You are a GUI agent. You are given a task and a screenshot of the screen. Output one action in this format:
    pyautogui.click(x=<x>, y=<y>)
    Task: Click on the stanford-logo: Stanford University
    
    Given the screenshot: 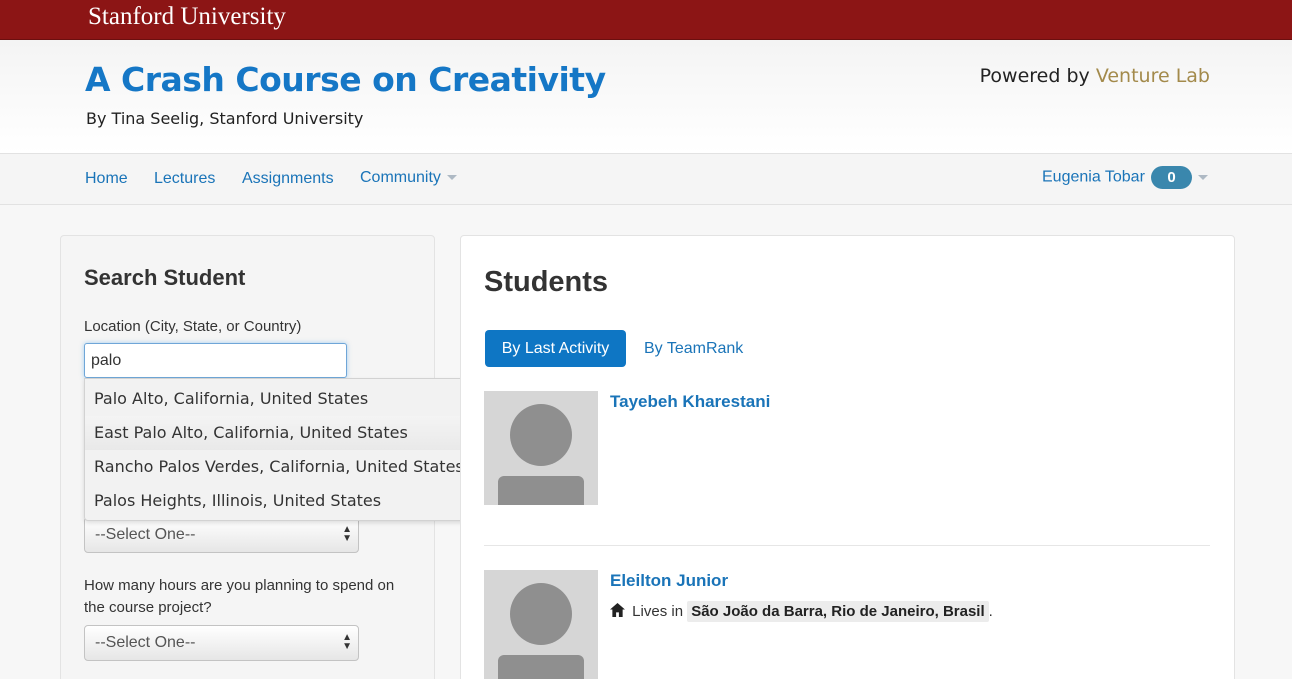 What is the action you would take?
    pyautogui.click(x=187, y=17)
    